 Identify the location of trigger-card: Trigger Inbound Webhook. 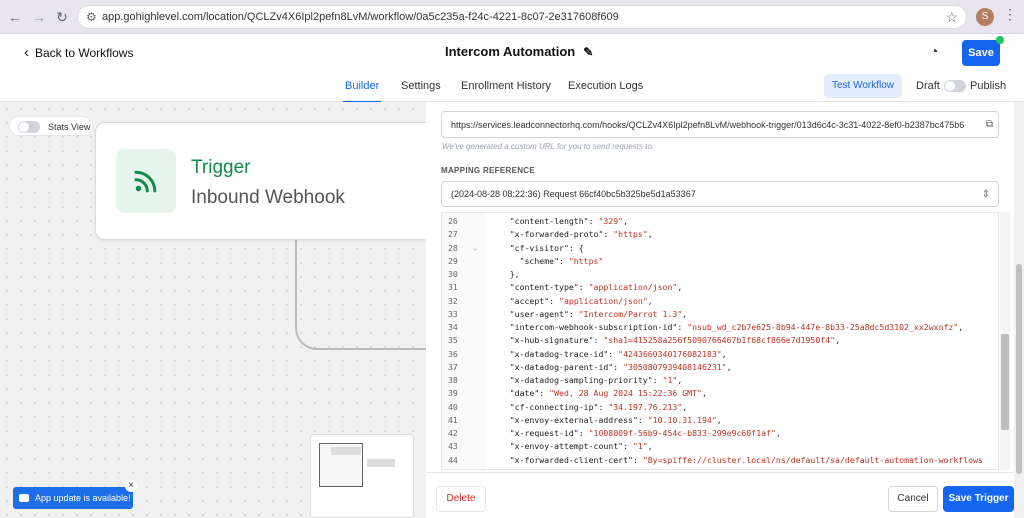
(260, 181).